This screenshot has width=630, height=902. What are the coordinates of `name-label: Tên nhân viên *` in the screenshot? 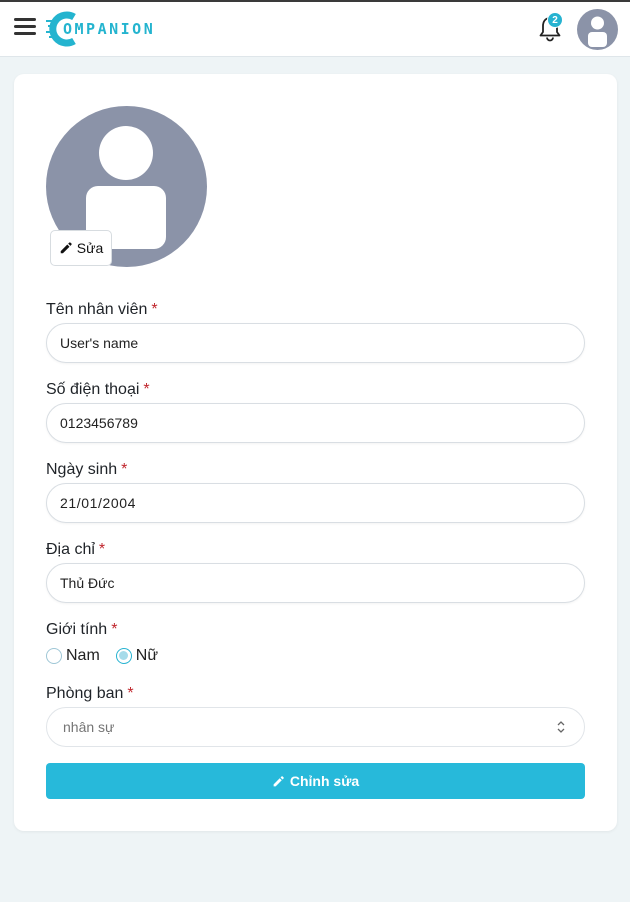 It's located at (102, 310).